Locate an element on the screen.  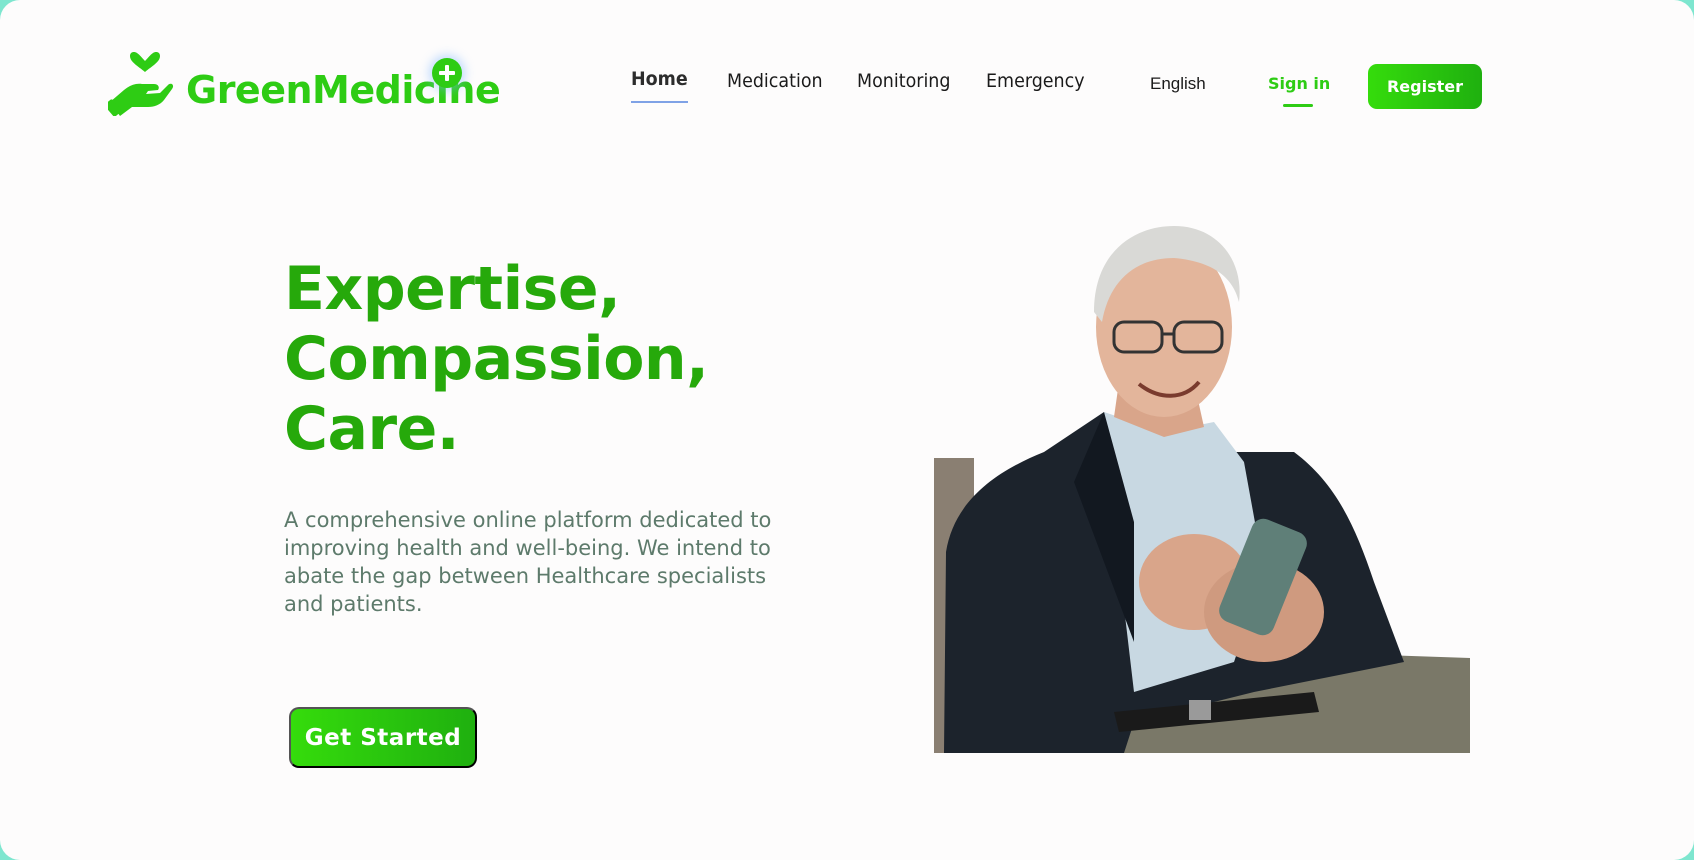
brand-logo: GreenMedicine is located at coordinates (304, 85).